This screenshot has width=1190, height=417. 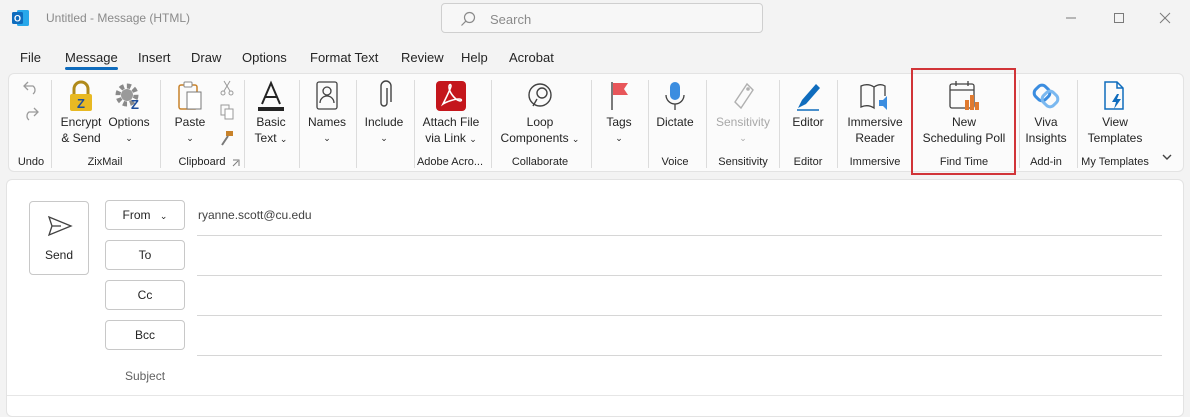 What do you see at coordinates (129, 113) in the screenshot?
I see `zixmail-options-button: Z Options ⌄` at bounding box center [129, 113].